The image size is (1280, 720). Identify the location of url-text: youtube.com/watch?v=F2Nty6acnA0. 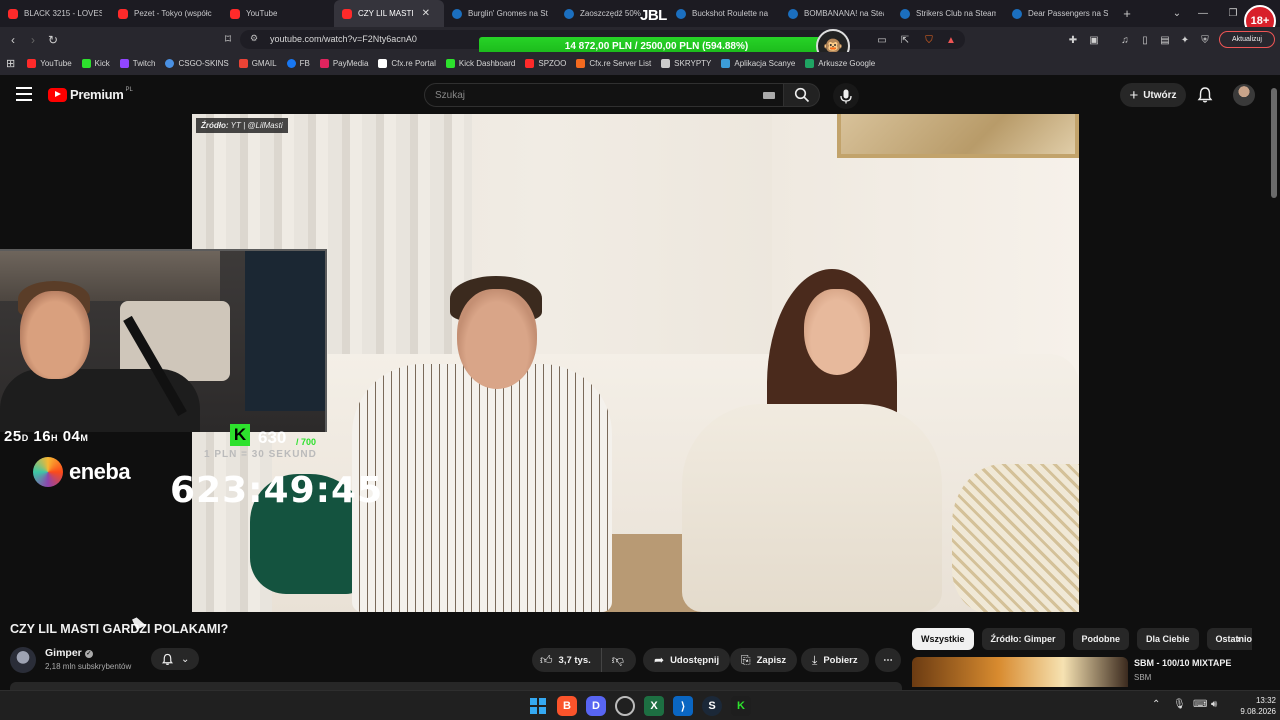
(343, 39).